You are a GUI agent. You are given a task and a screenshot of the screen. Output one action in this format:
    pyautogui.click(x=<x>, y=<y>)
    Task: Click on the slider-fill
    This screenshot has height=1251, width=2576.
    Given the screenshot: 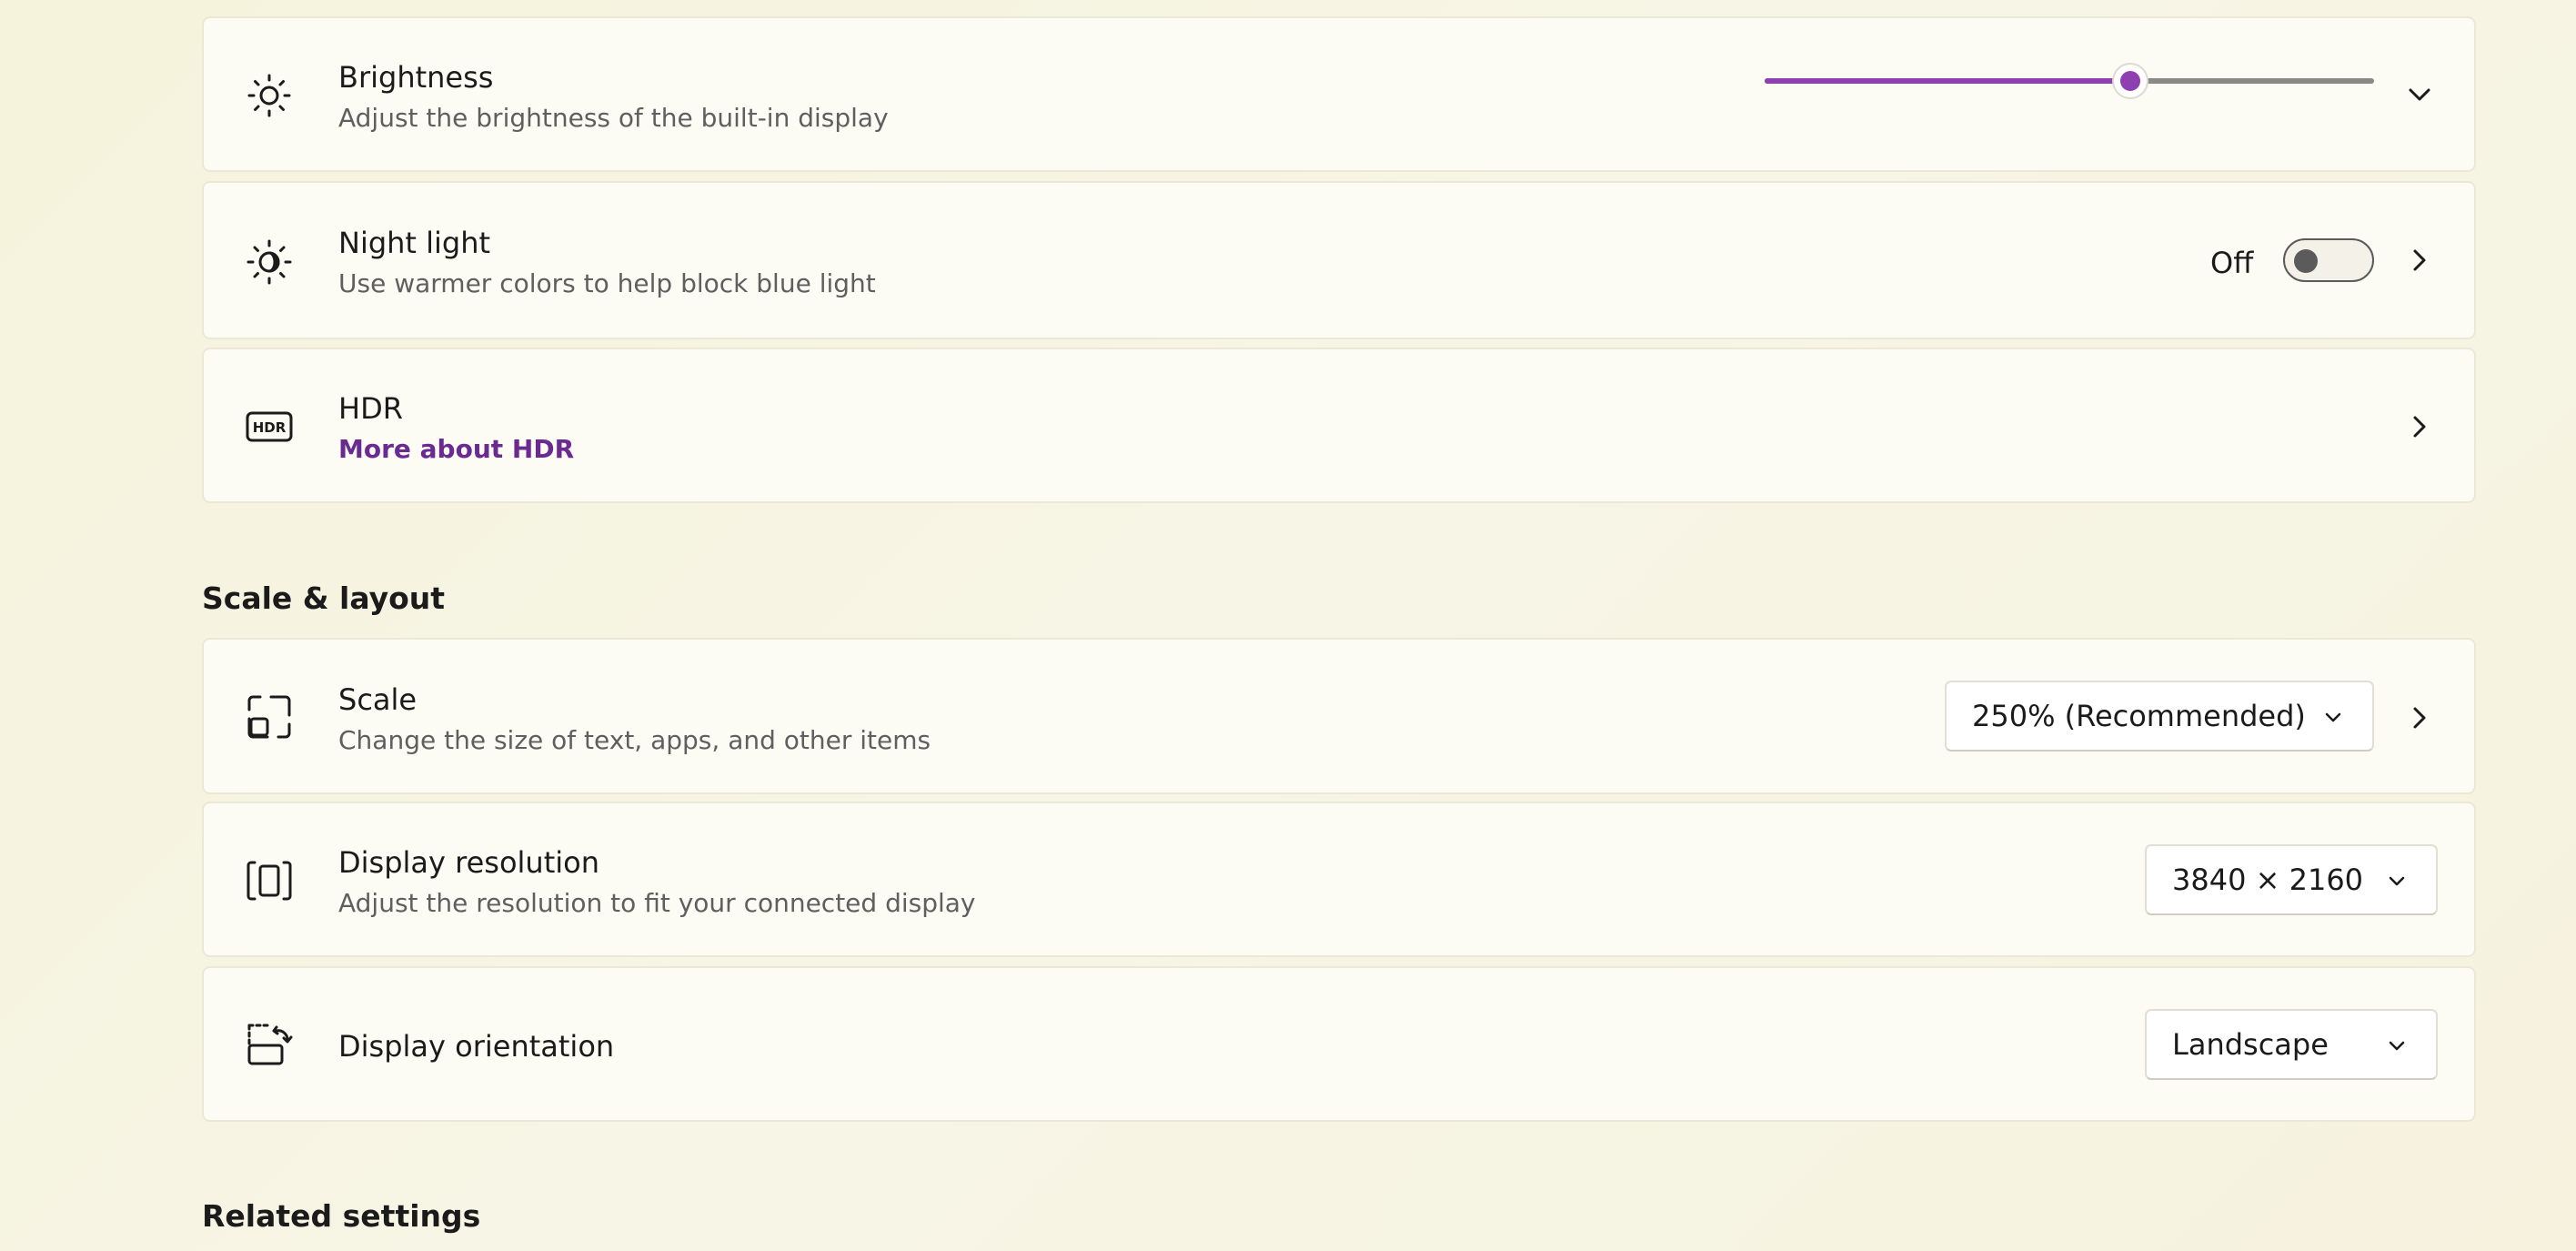 What is the action you would take?
    pyautogui.click(x=1947, y=81)
    